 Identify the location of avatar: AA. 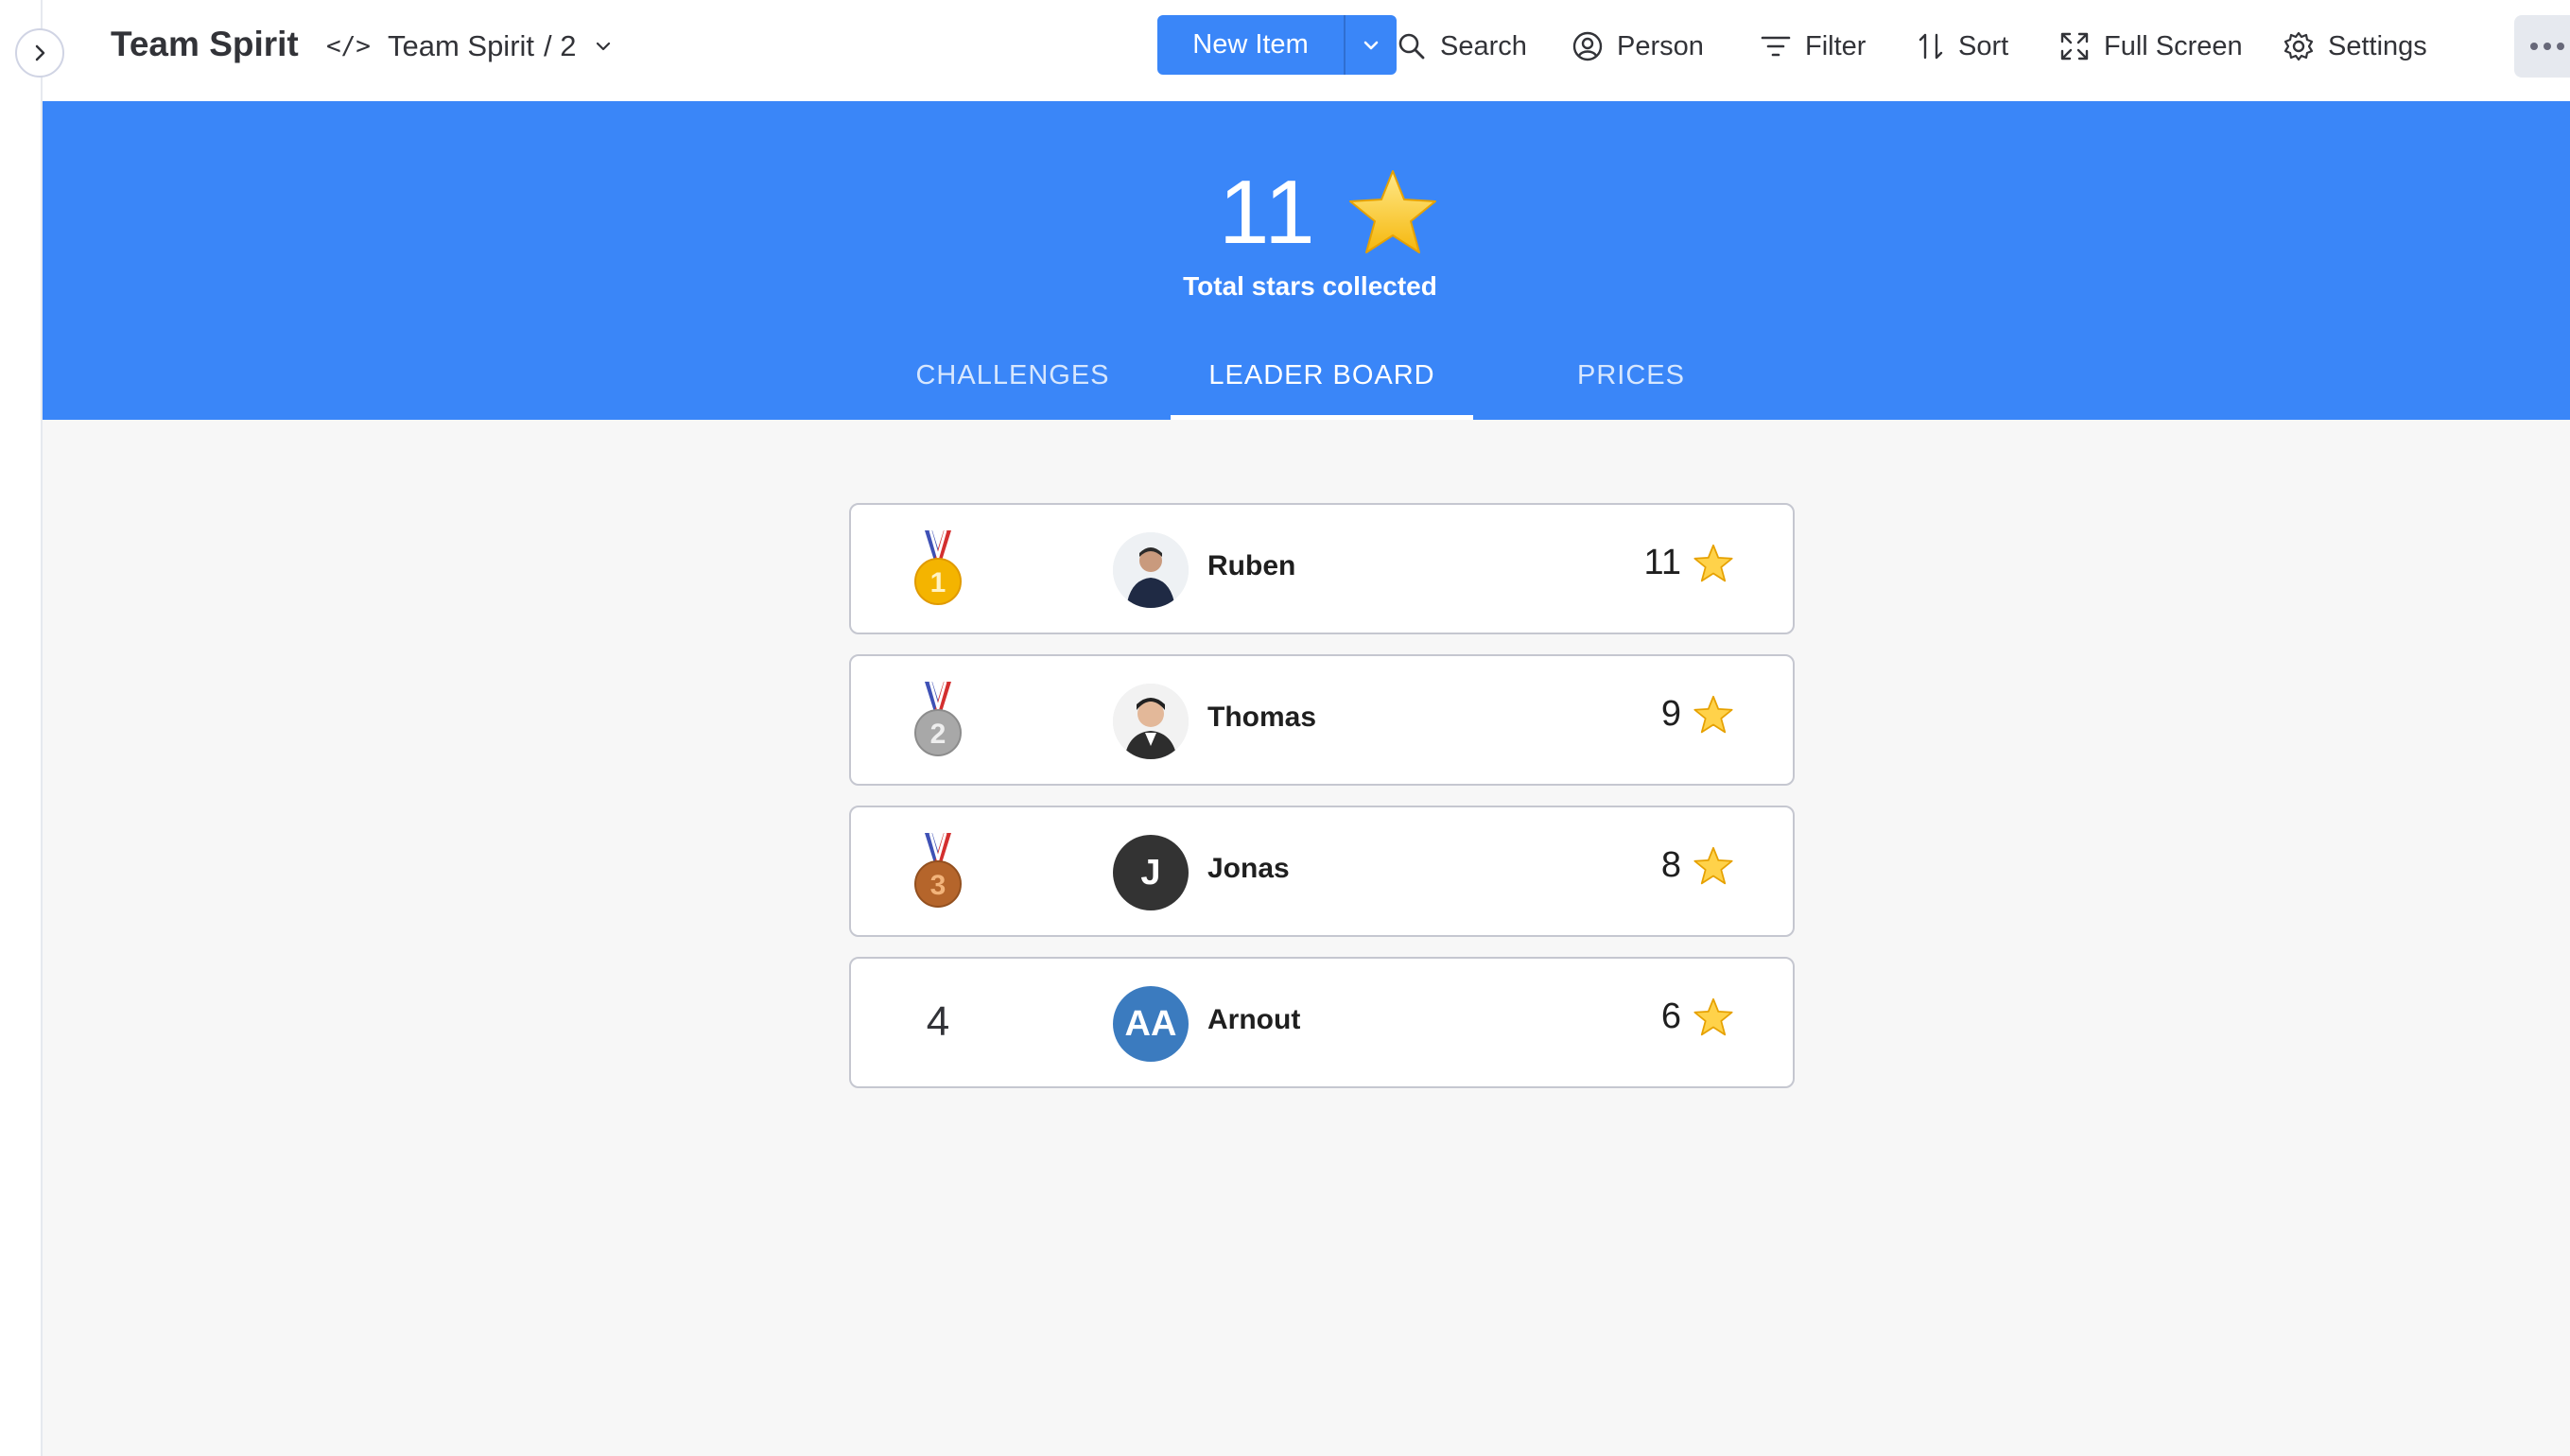
(1151, 1024).